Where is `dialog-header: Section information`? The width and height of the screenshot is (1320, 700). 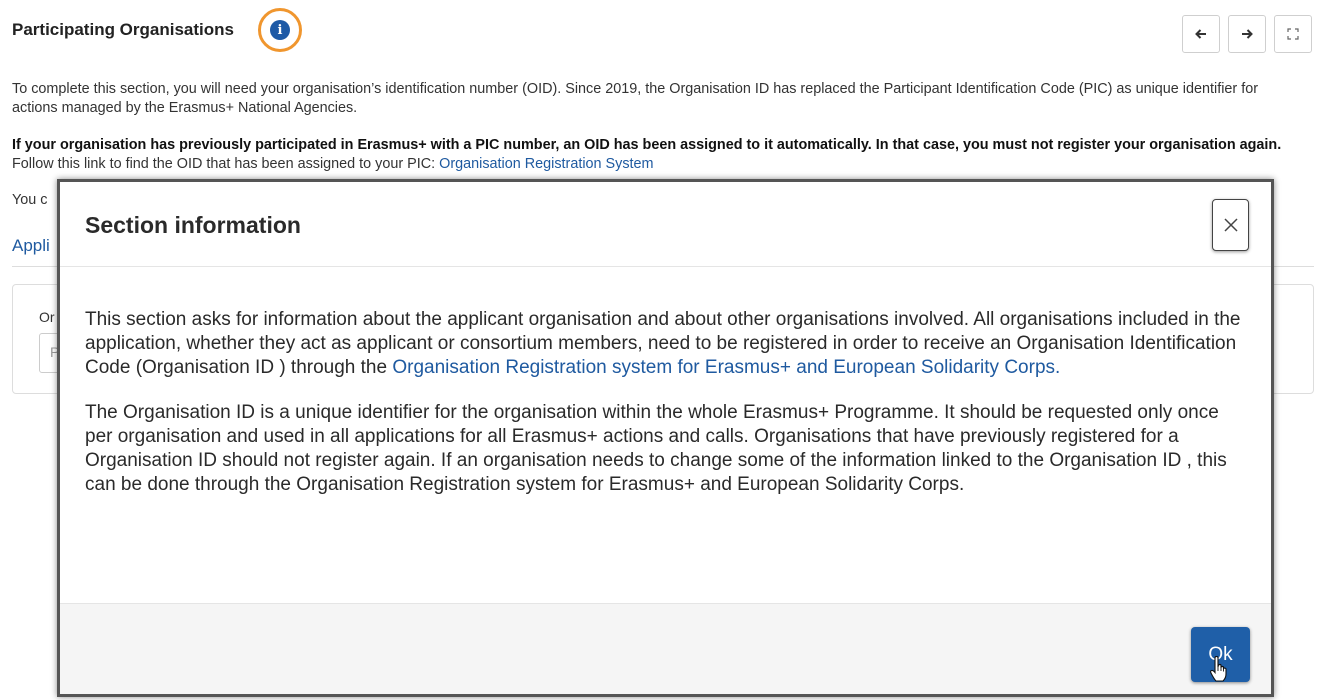 dialog-header: Section information is located at coordinates (665, 224).